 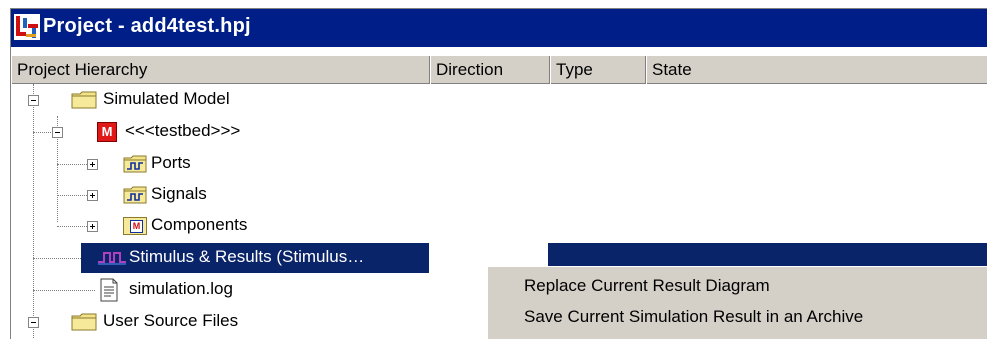 What do you see at coordinates (499, 100) in the screenshot?
I see `tree-item-simulated-model: Simulated Model` at bounding box center [499, 100].